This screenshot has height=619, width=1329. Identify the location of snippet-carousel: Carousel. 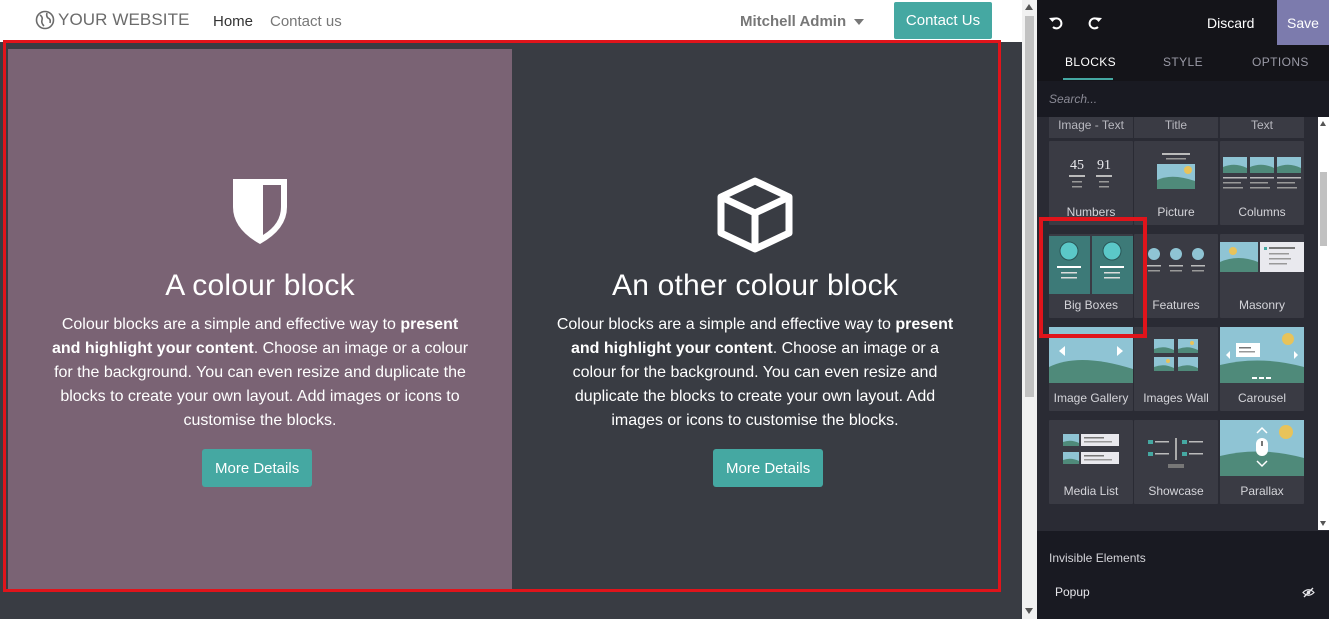
(1262, 369).